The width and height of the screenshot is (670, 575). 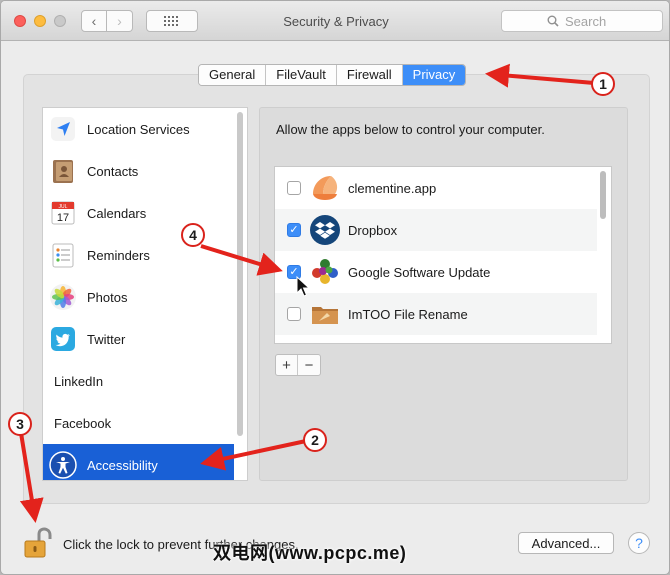 What do you see at coordinates (434, 75) in the screenshot?
I see `tab-privacy: Privacy` at bounding box center [434, 75].